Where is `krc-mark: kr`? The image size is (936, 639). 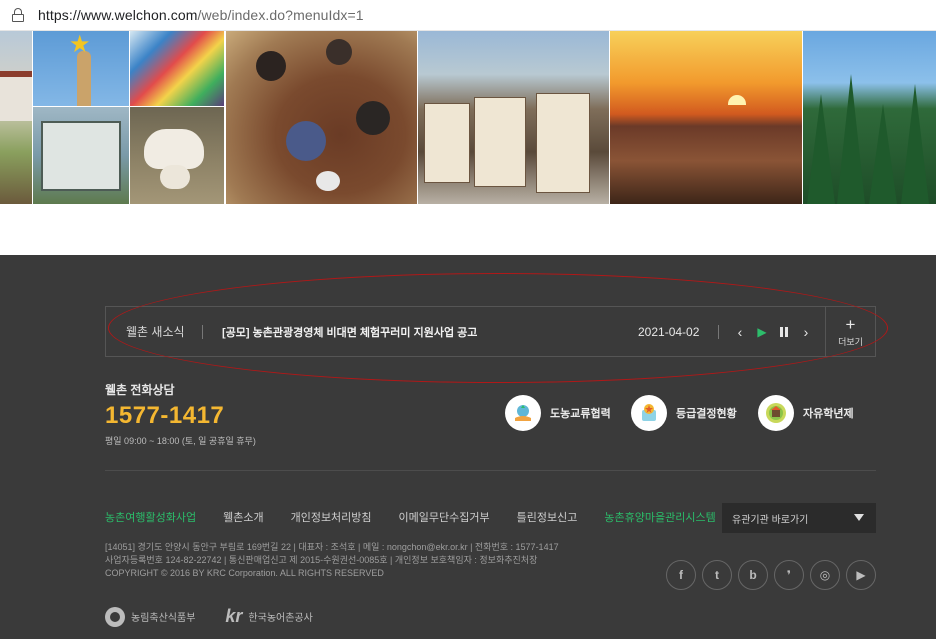
krc-mark: kr is located at coordinates (234, 616).